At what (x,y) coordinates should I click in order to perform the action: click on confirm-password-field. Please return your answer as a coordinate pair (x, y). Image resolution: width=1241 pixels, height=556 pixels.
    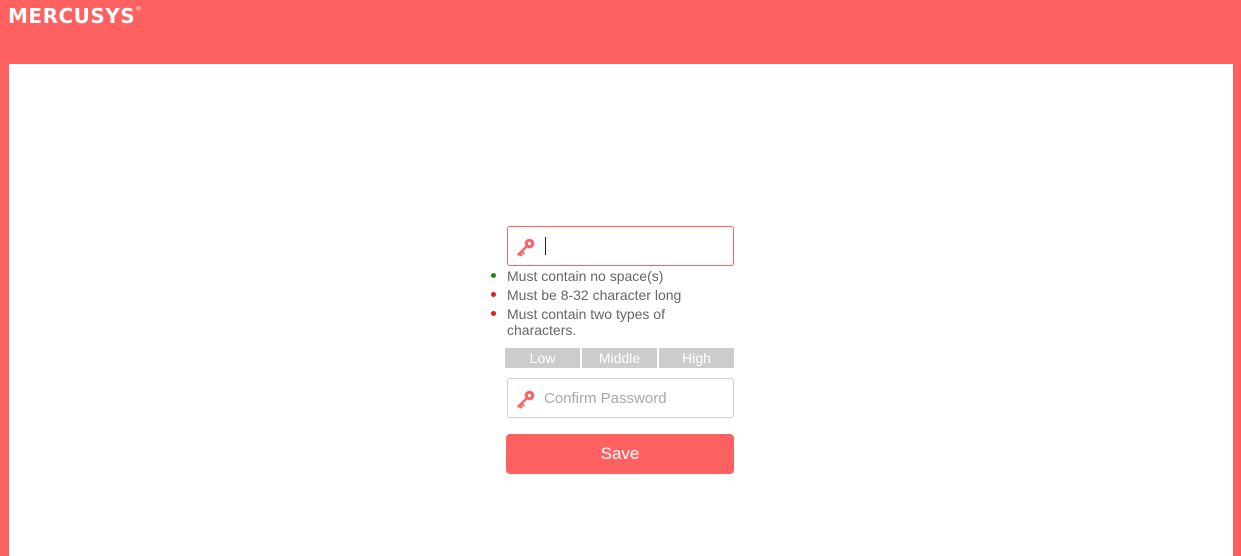
    Looking at the image, I should click on (620, 398).